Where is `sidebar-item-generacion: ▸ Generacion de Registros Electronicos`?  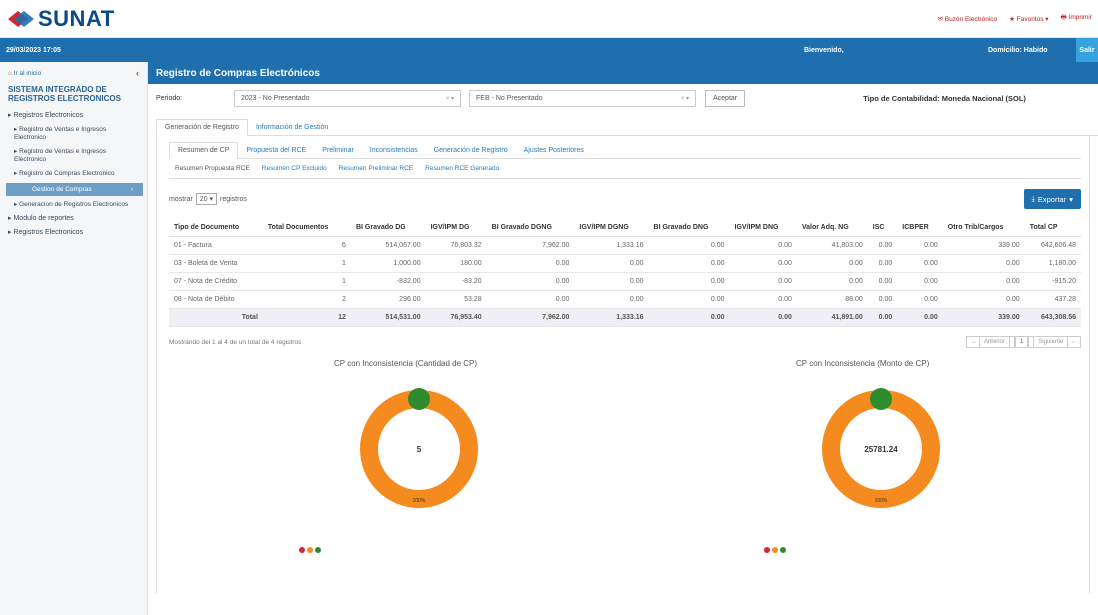 sidebar-item-generacion: ▸ Generacion de Registros Electronicos is located at coordinates (73, 205).